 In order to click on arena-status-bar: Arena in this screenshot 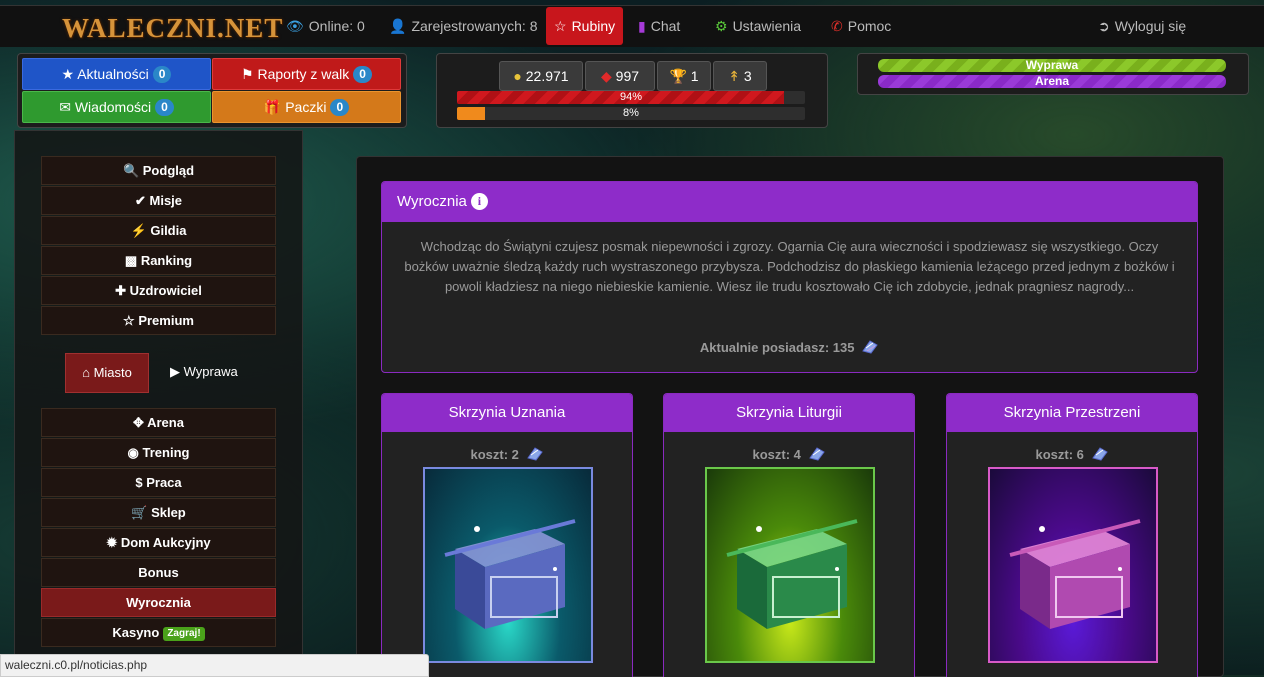, I will do `click(1052, 81)`.